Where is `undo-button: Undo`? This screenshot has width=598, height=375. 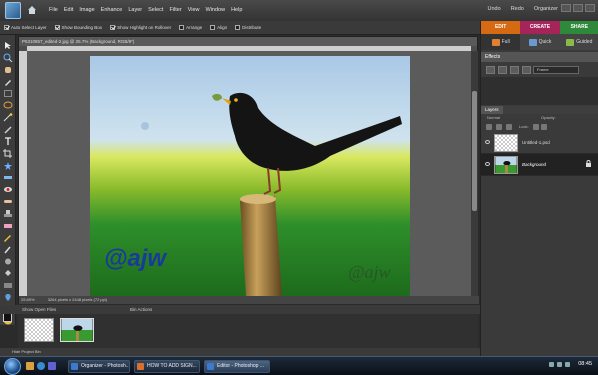 undo-button: Undo is located at coordinates (494, 9).